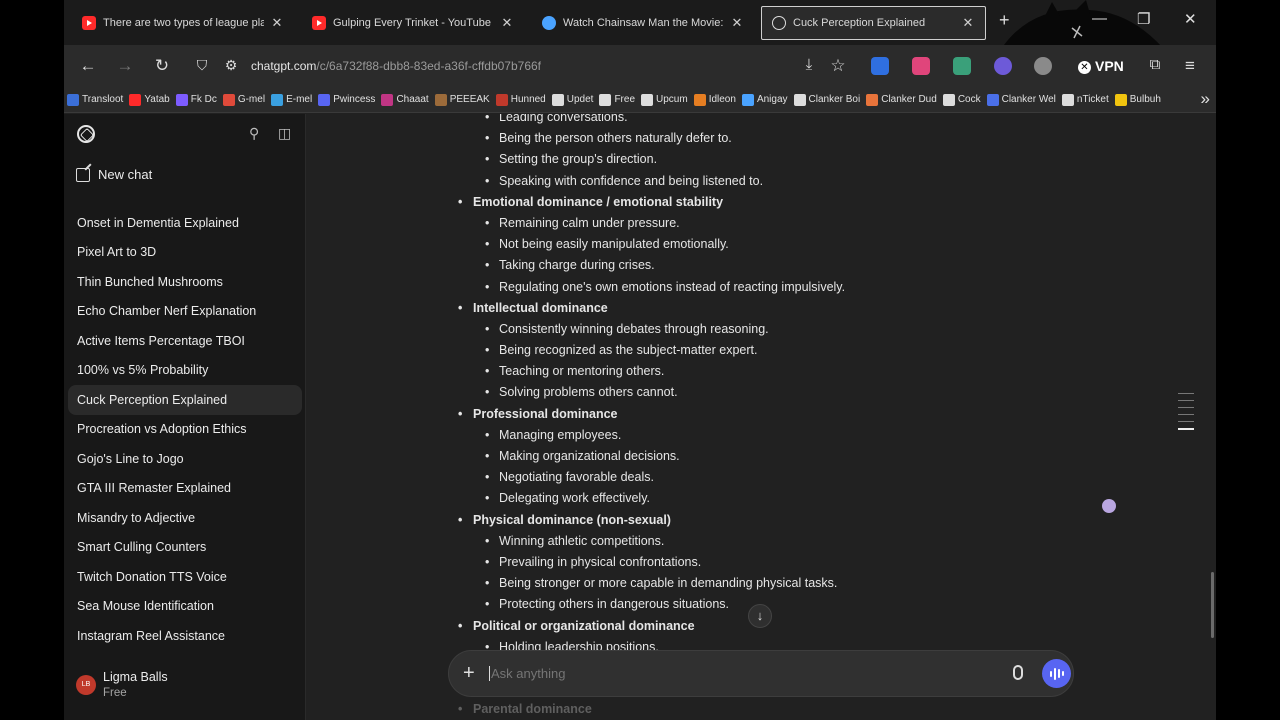  What do you see at coordinates (549, 23) in the screenshot?
I see `site-icon` at bounding box center [549, 23].